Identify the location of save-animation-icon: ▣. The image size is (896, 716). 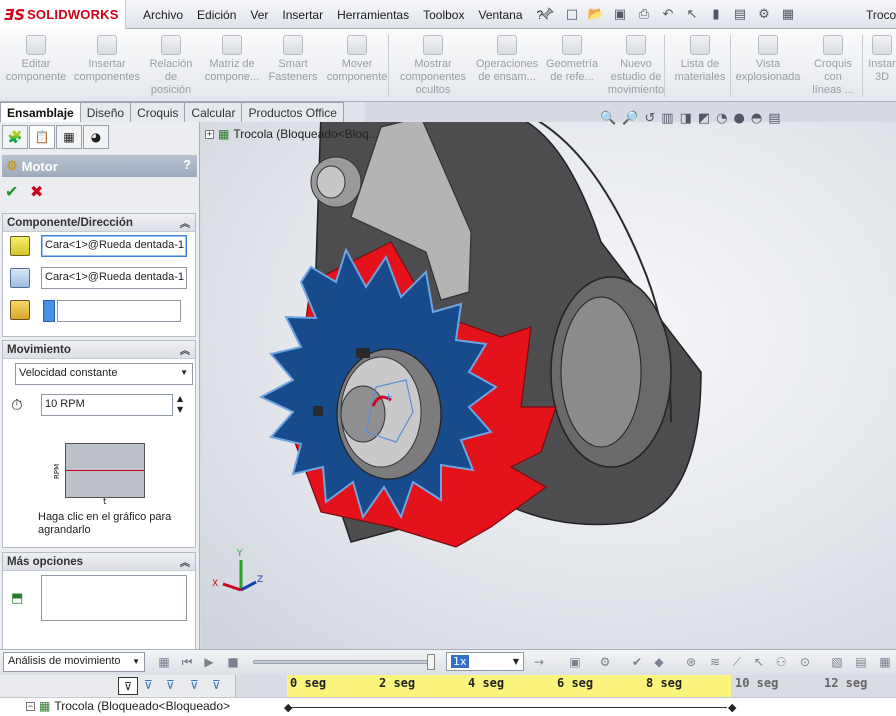
(575, 662).